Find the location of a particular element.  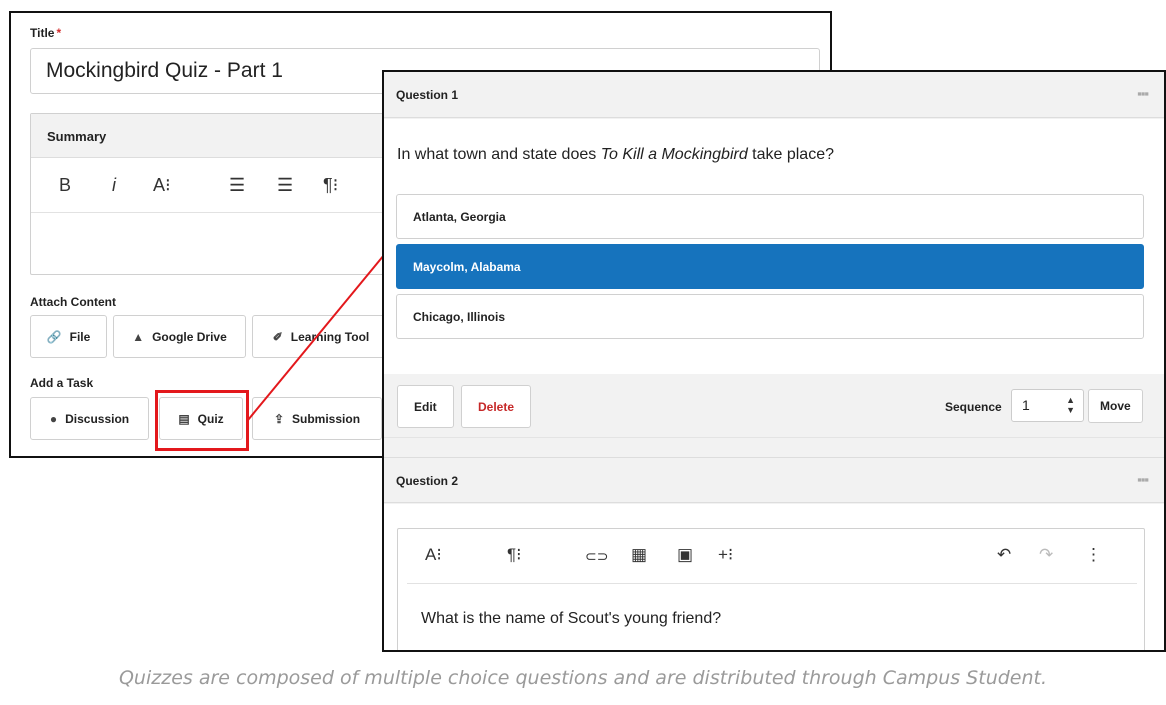

table-icon: ▦ is located at coordinates (639, 555).